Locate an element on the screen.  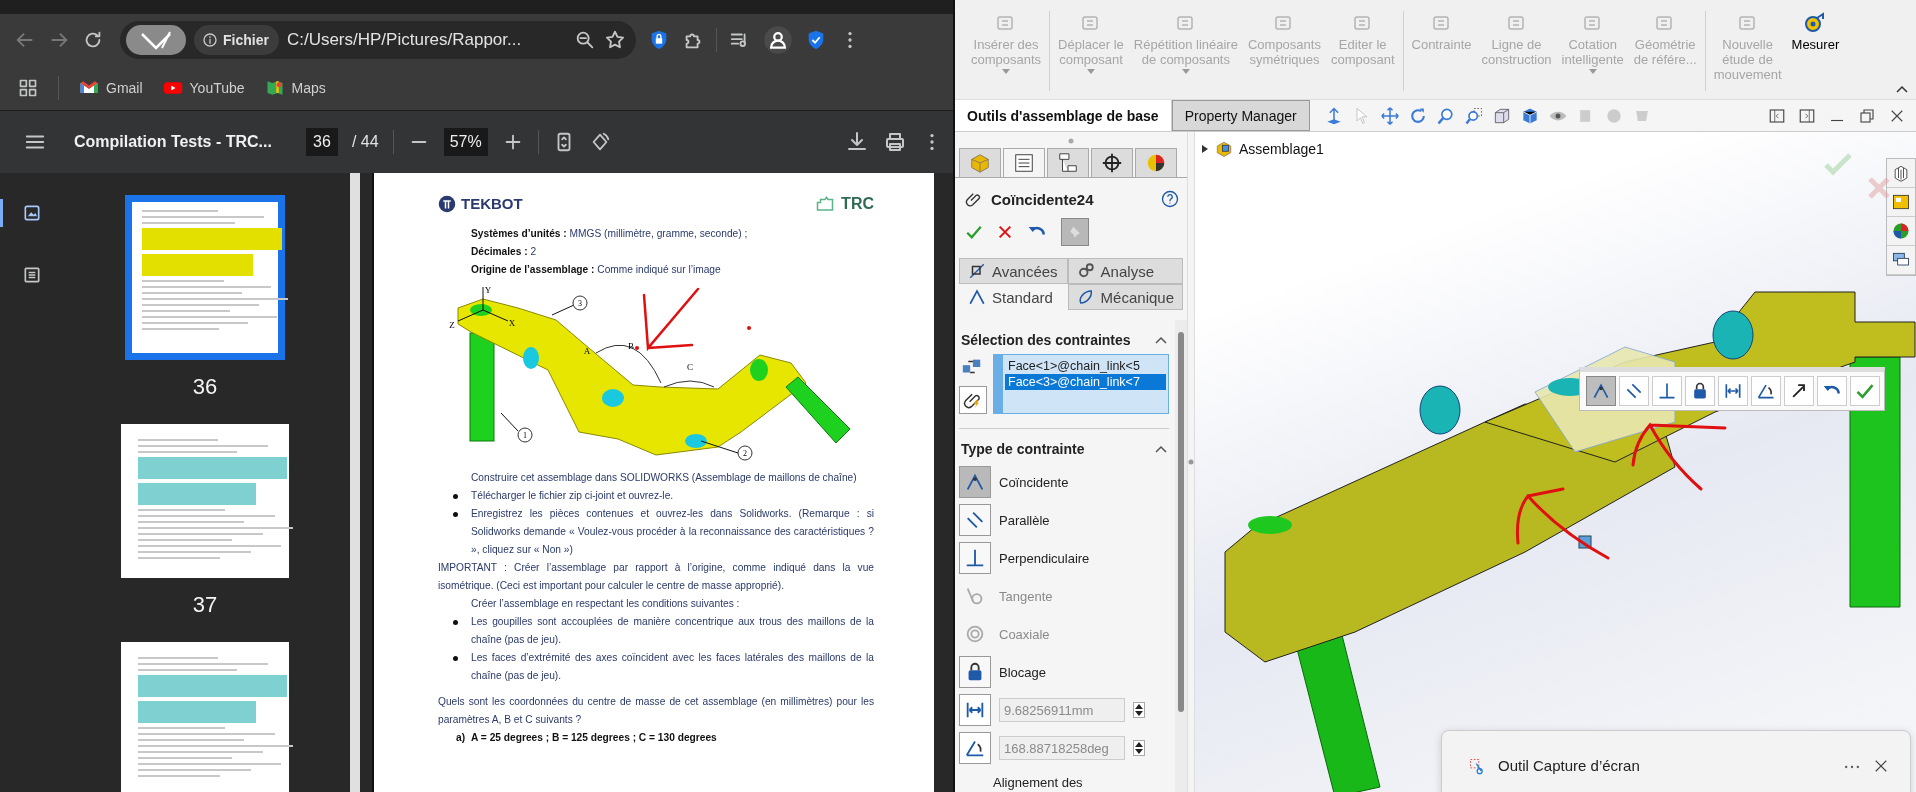
mate-type-option: Blocage is located at coordinates (1064, 672).